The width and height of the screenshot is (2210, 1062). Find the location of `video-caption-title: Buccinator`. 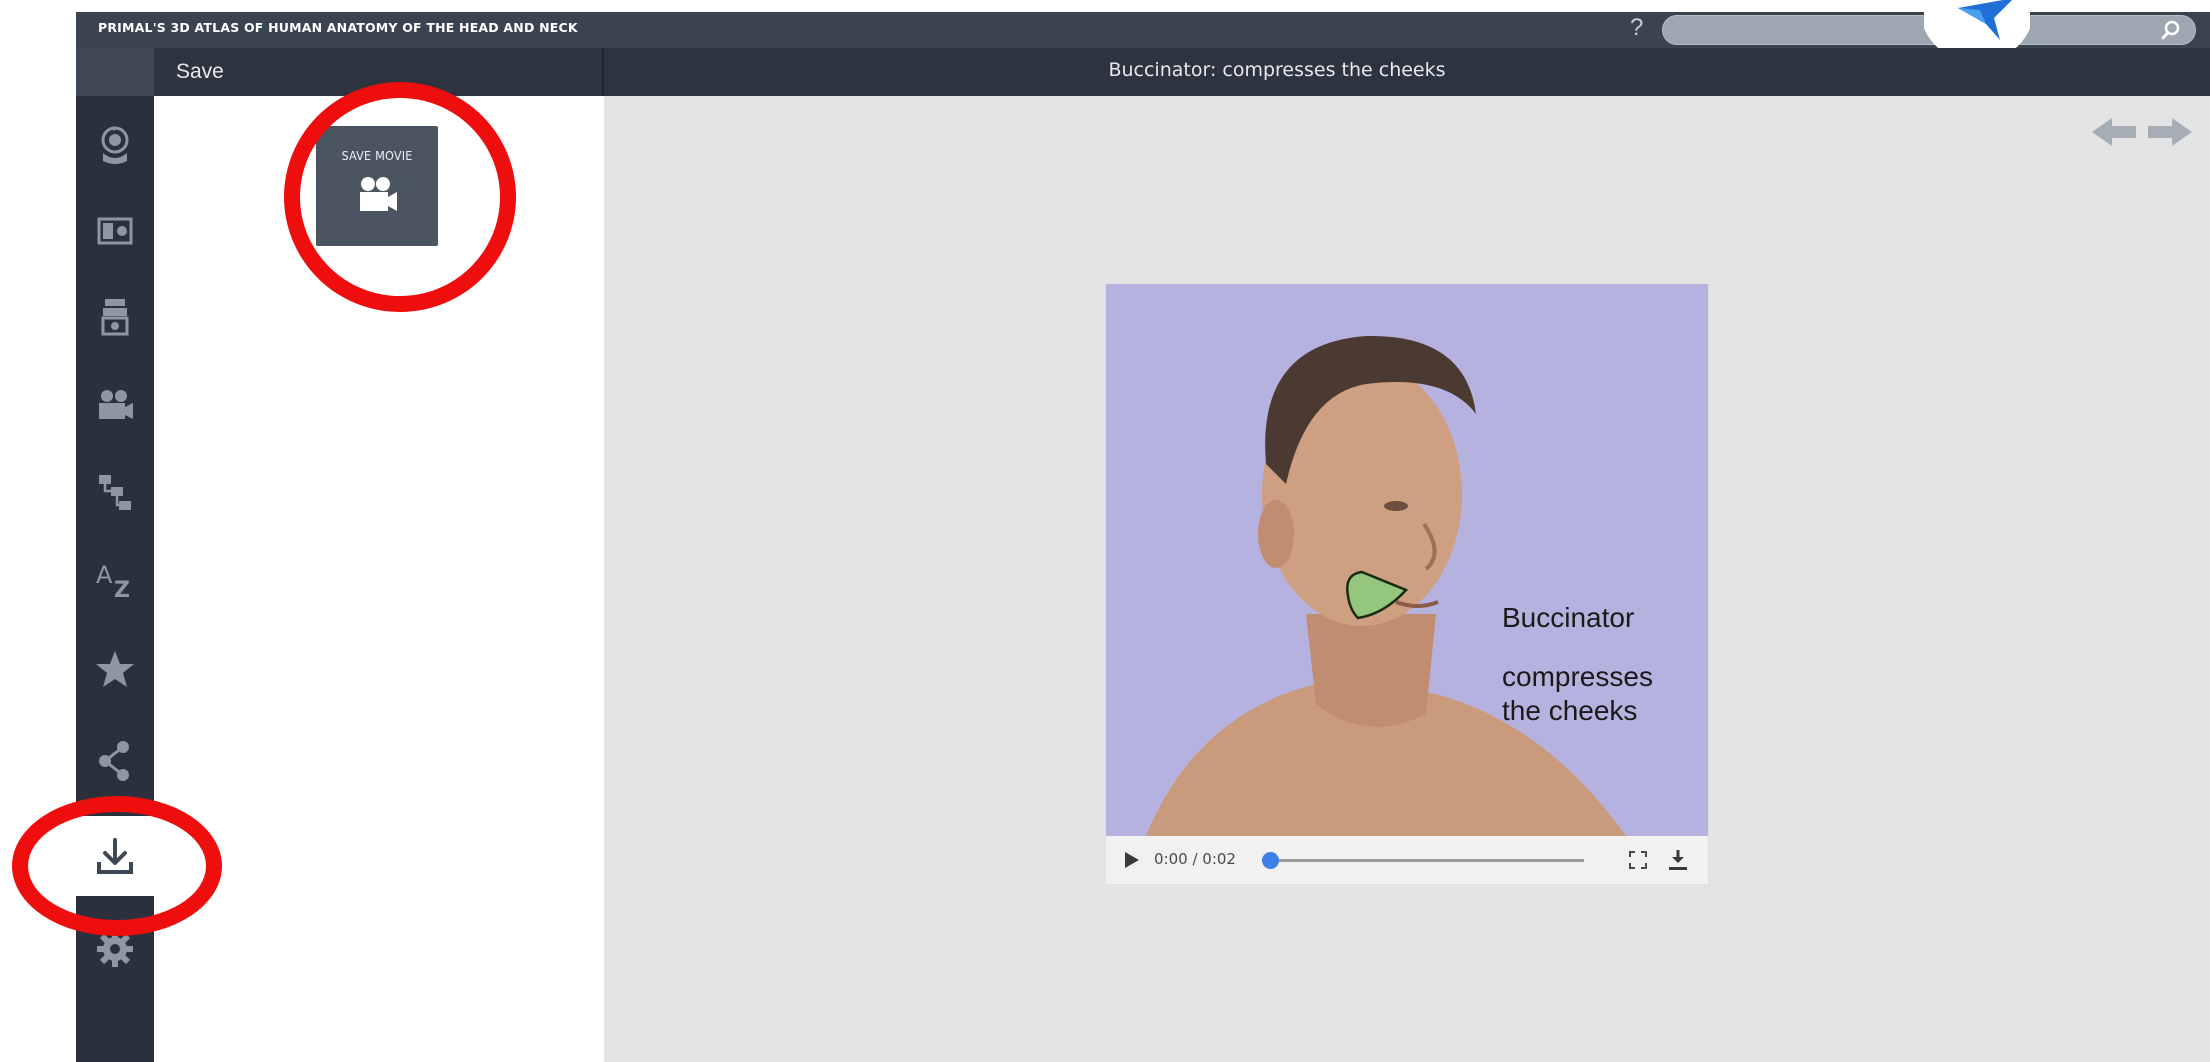

video-caption-title: Buccinator is located at coordinates (1568, 617).